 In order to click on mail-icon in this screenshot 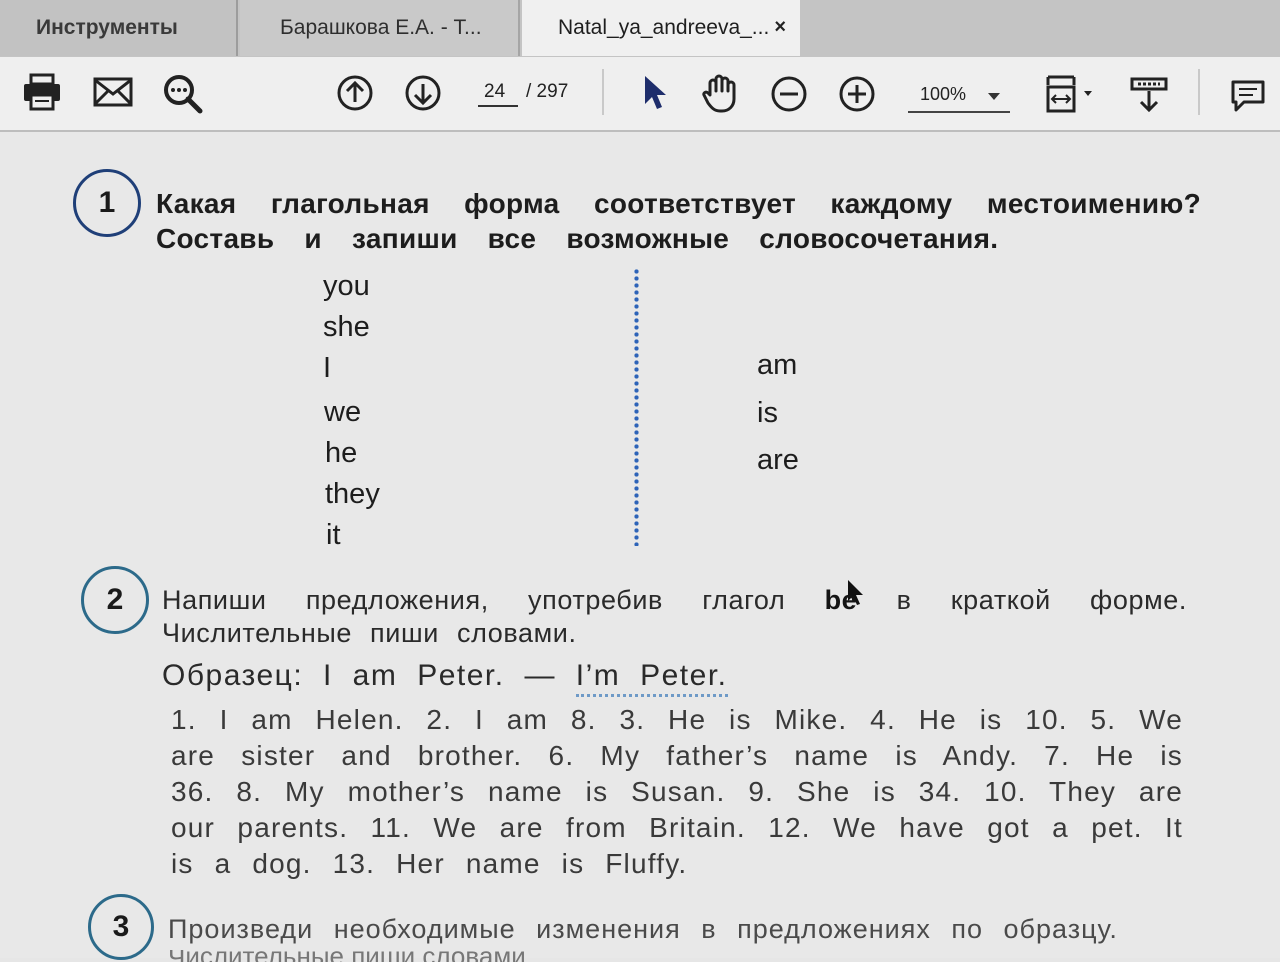, I will do `click(113, 92)`.